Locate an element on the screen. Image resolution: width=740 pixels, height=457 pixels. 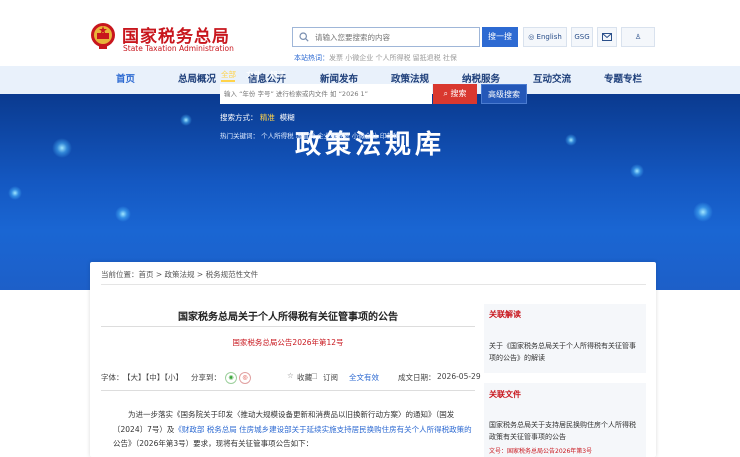
policy-search-input is located at coordinates (327, 94).